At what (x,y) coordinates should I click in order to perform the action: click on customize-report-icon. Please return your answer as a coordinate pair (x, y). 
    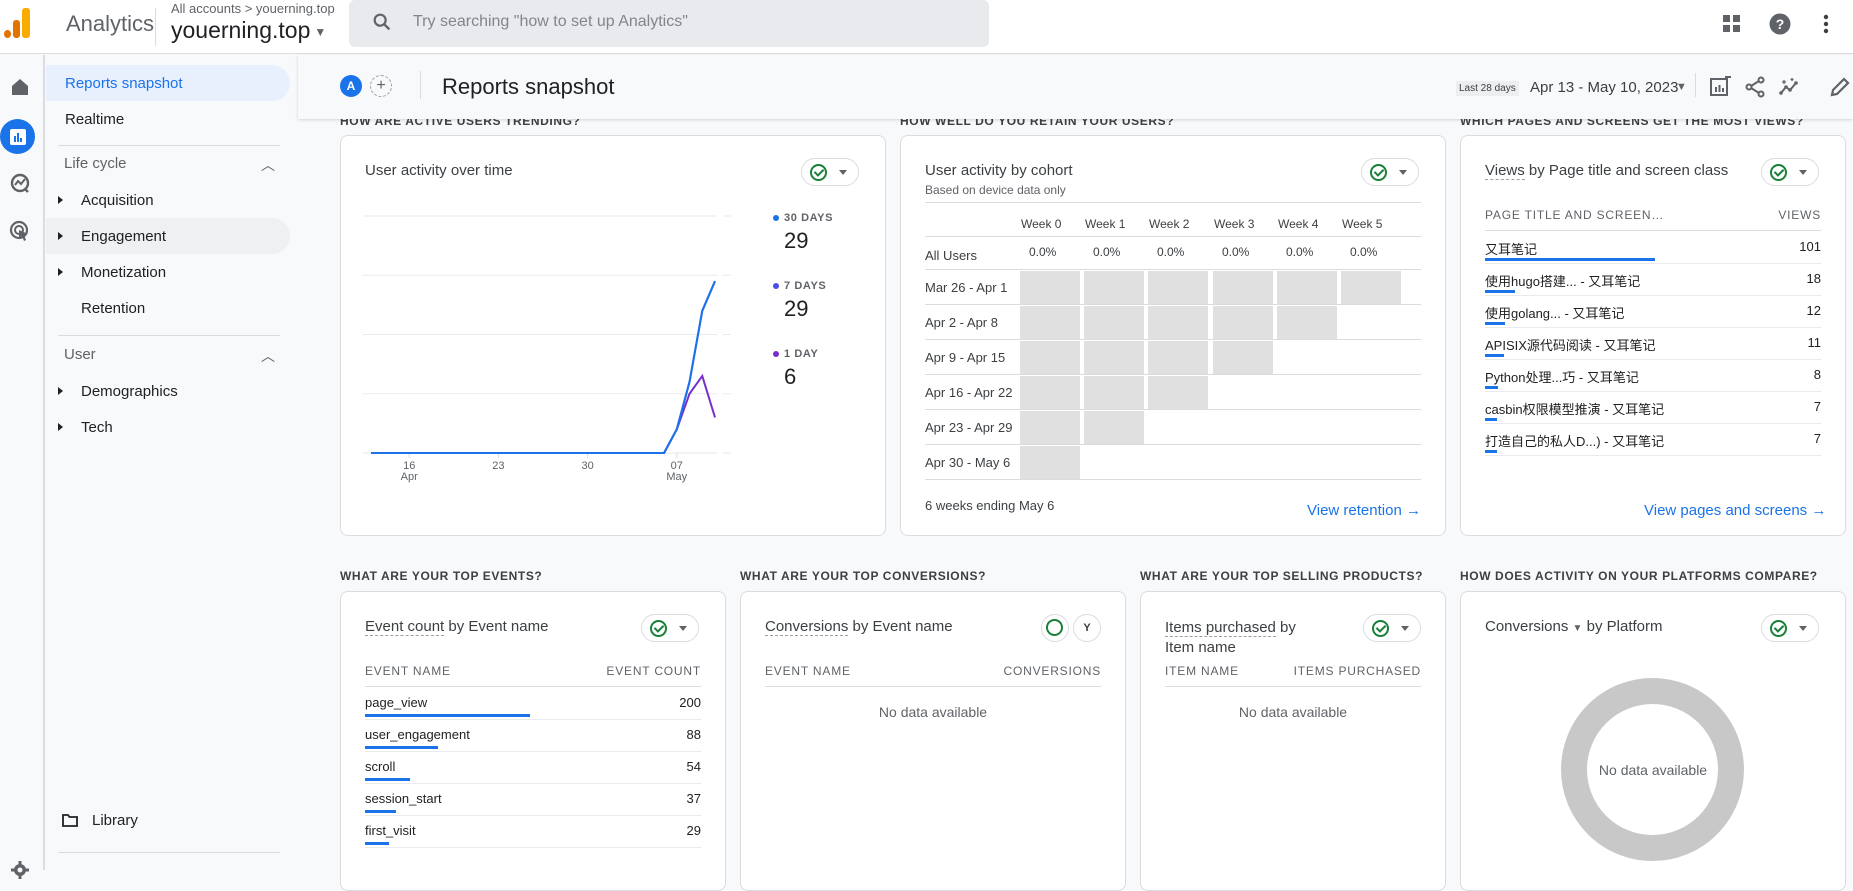
    Looking at the image, I should click on (1720, 87).